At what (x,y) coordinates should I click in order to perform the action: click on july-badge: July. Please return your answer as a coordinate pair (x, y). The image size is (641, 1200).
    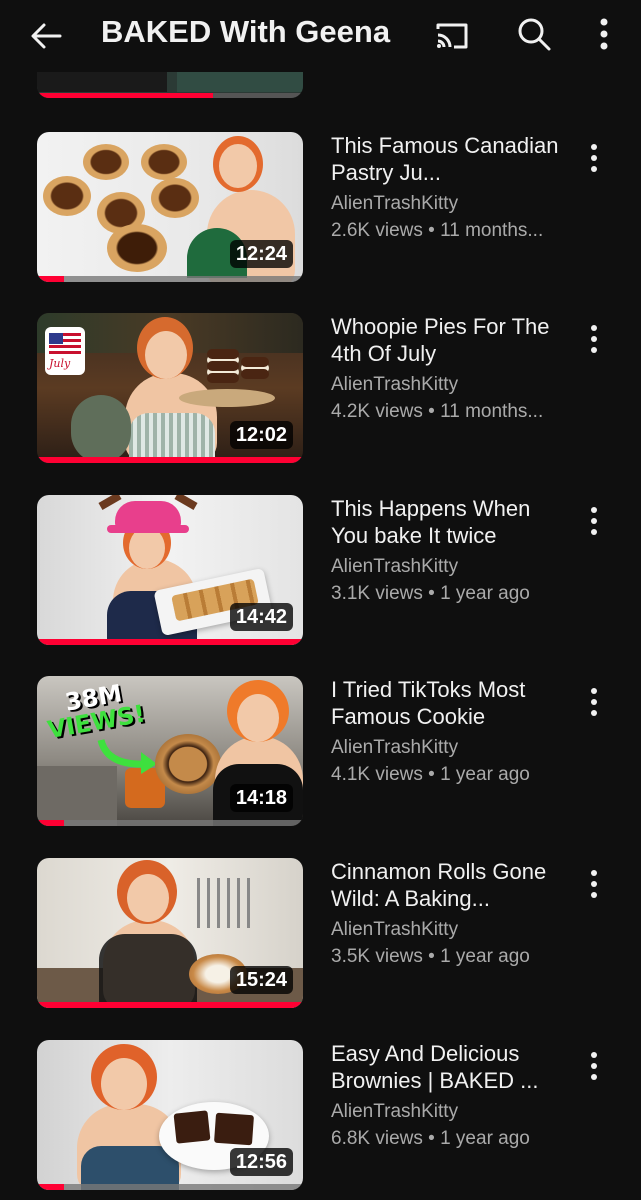
    Looking at the image, I should click on (60, 363).